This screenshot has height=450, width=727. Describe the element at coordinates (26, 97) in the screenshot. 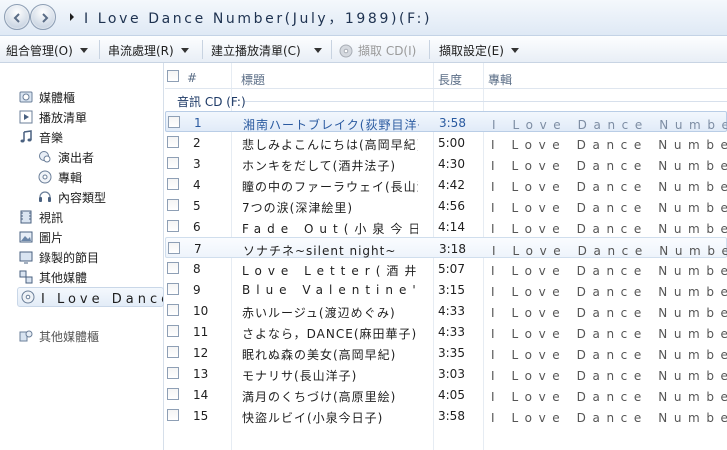

I see `library-icon` at that location.